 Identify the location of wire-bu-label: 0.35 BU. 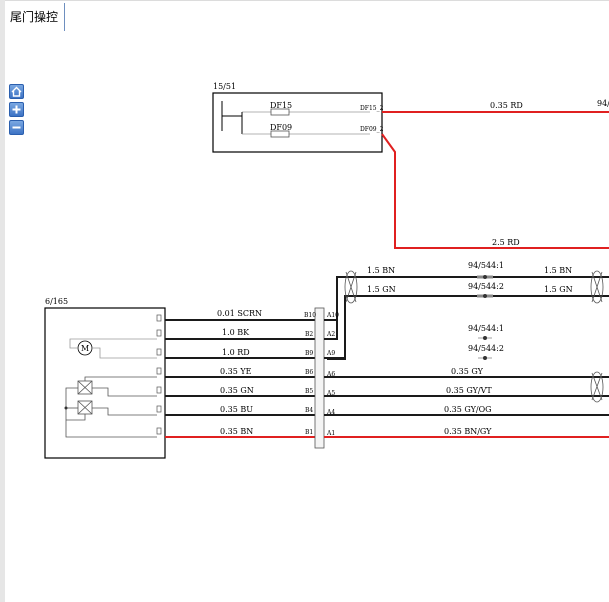
(236, 409).